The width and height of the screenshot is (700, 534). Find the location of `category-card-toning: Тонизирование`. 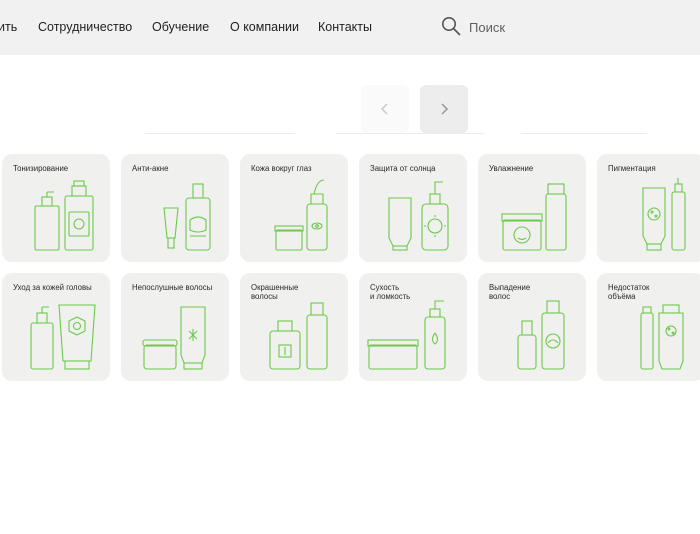

category-card-toning: Тонизирование is located at coordinates (56, 208).